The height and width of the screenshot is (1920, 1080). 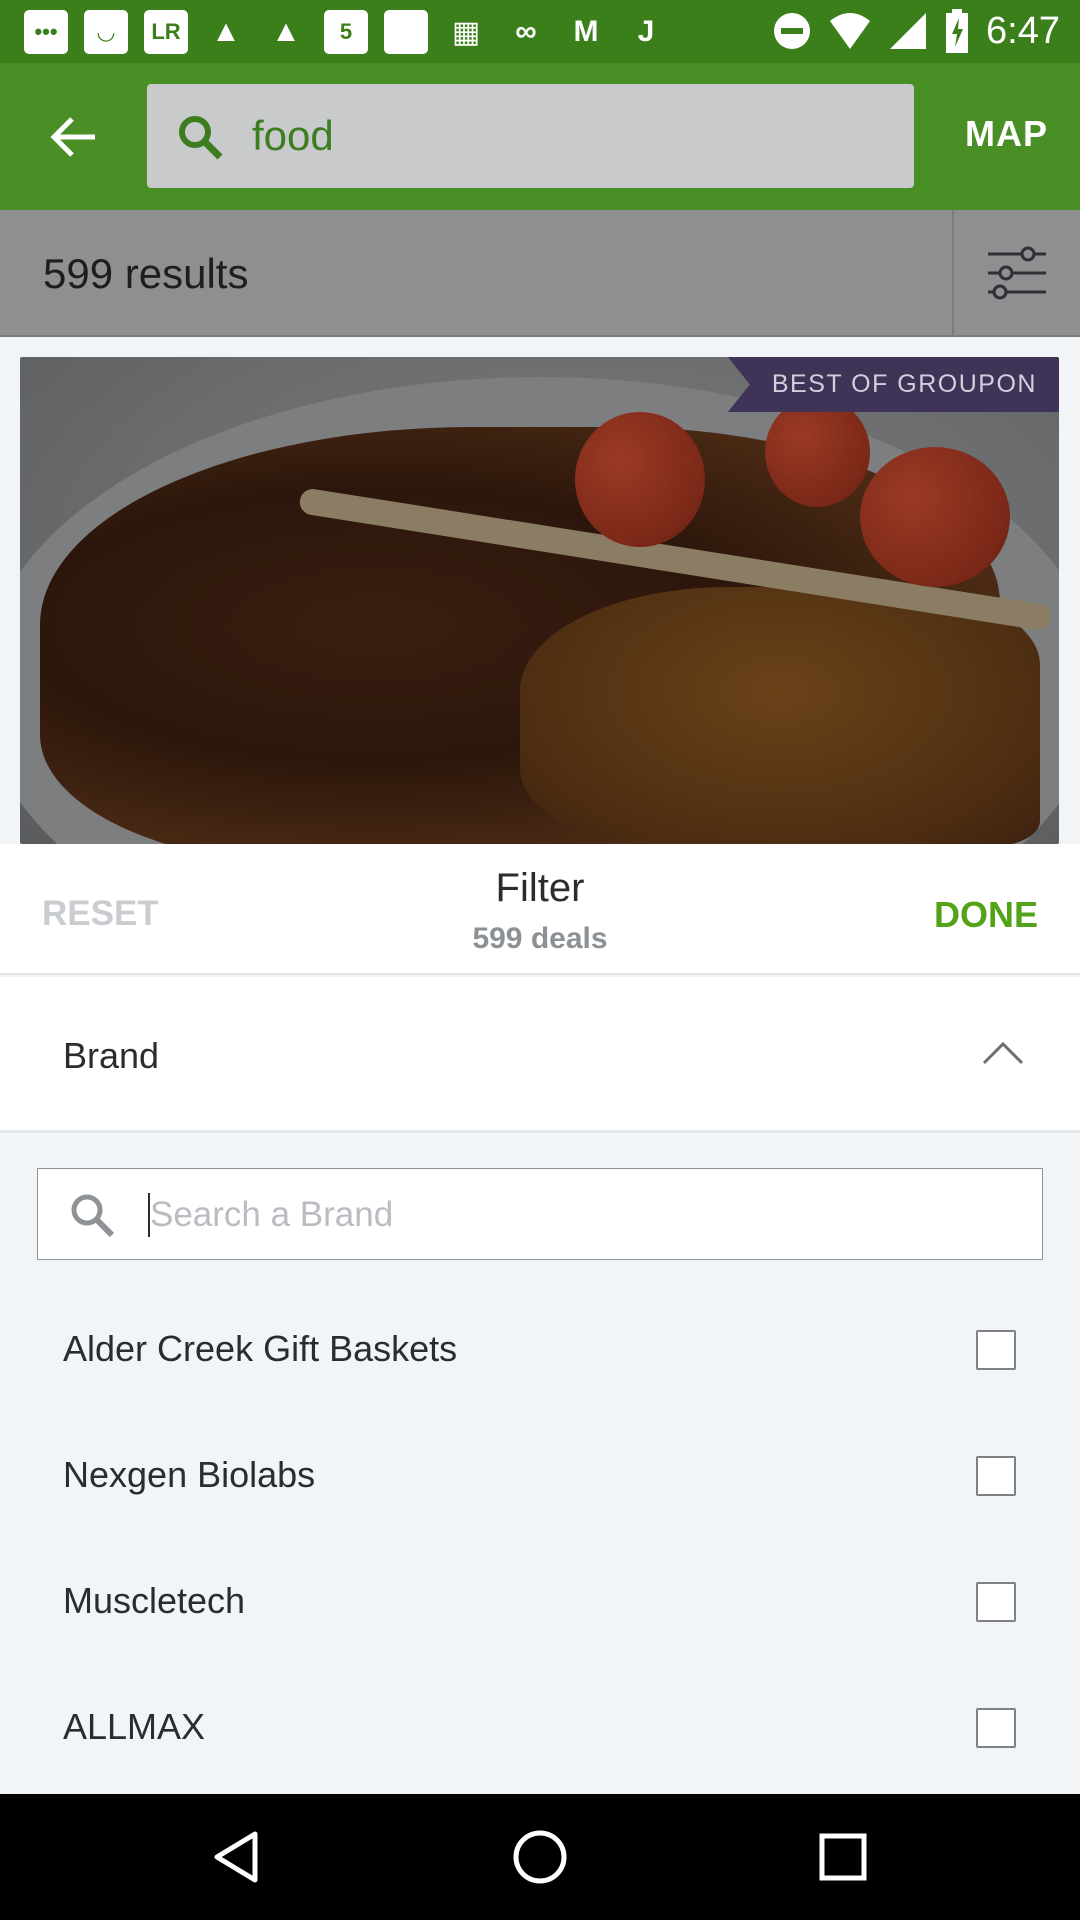 I want to click on nav-back-button, so click(x=236, y=1857).